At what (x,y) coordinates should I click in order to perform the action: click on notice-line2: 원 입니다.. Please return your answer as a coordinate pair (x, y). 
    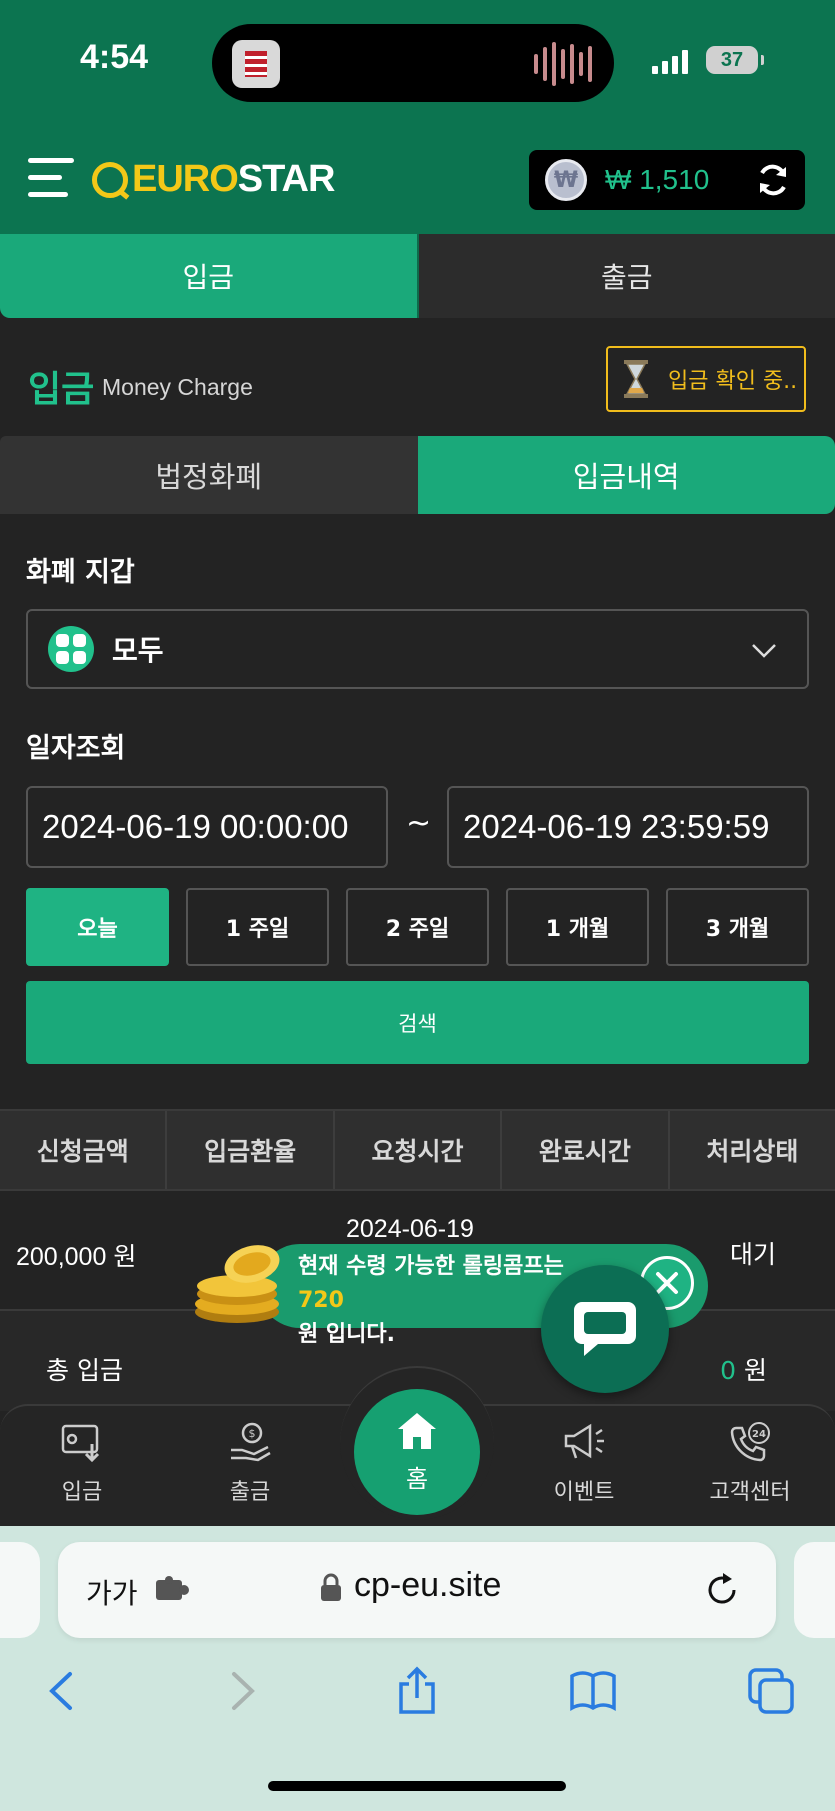
    Looking at the image, I should click on (346, 1334).